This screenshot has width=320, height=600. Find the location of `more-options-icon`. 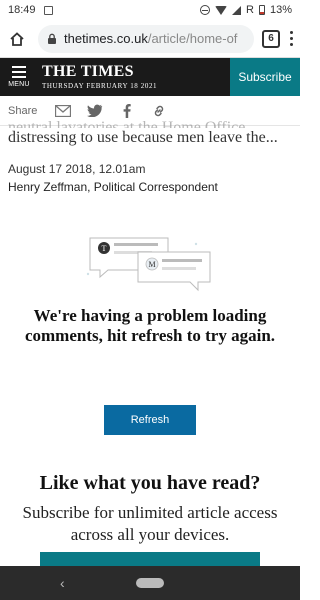

more-options-icon is located at coordinates (291, 38).